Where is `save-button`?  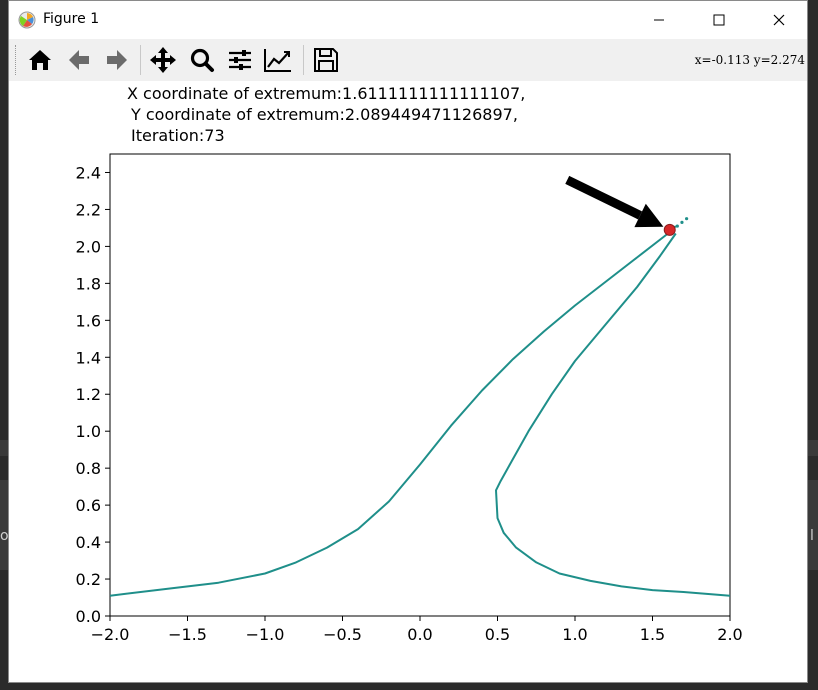
save-button is located at coordinates (326, 60).